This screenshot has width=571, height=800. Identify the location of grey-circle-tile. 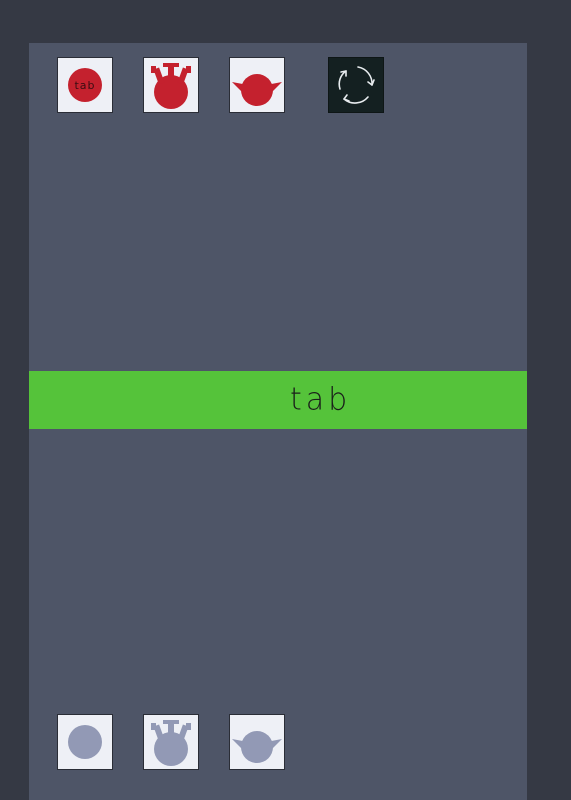
(85, 742).